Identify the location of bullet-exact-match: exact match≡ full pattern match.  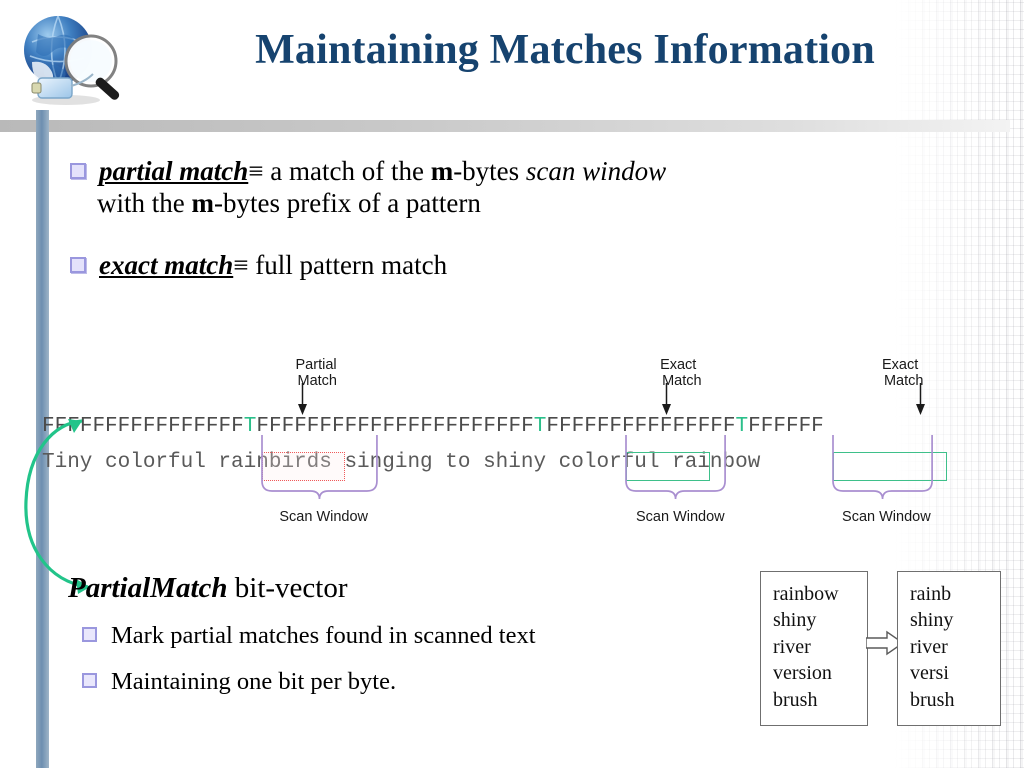
(535, 266).